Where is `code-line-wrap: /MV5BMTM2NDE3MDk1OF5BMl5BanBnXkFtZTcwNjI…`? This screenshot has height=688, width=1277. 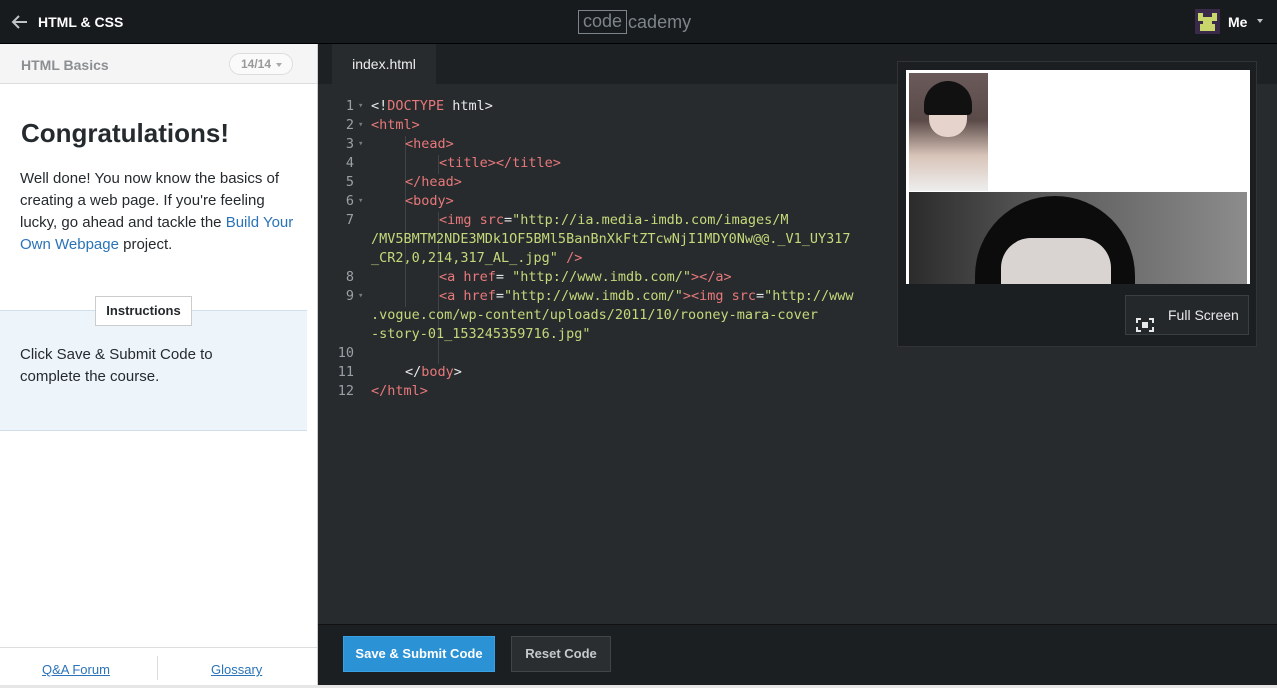
code-line-wrap: /MV5BMTM2NDE3MDk1OF5BMl5BanBnXkFtZTcwNjI… is located at coordinates (611, 239).